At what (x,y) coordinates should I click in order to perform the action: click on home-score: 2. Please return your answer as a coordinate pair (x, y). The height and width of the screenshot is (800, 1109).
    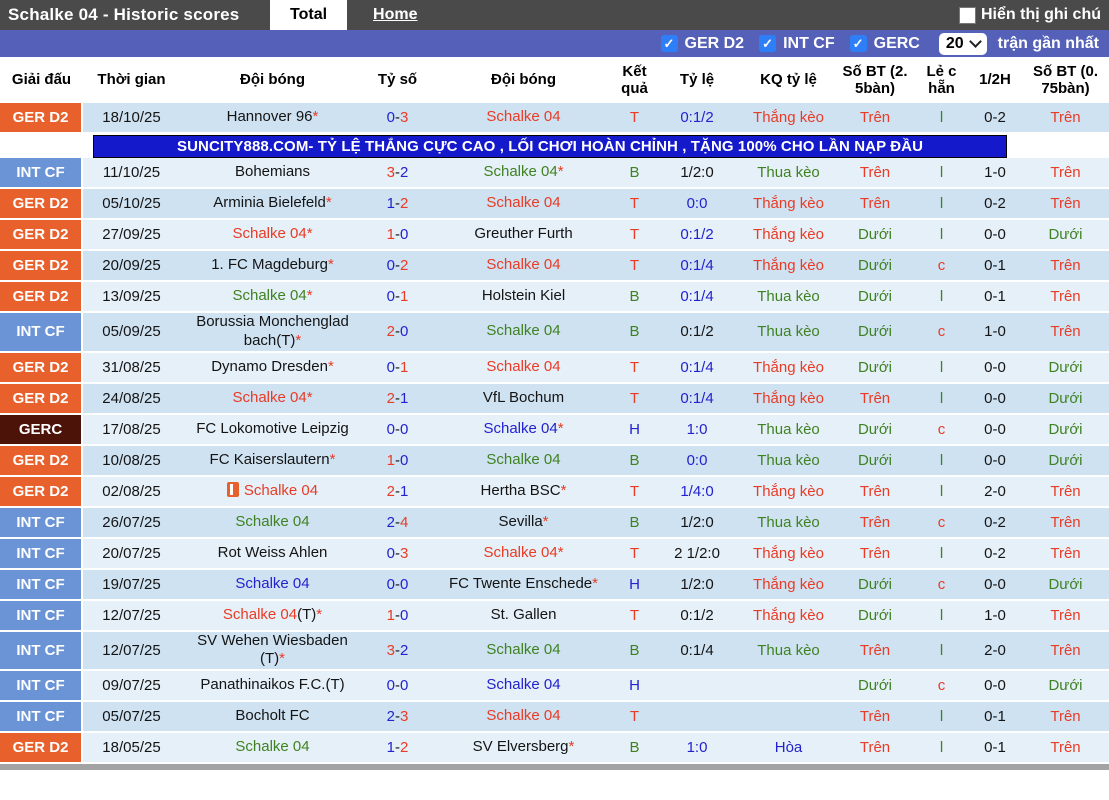
    Looking at the image, I should click on (390, 522).